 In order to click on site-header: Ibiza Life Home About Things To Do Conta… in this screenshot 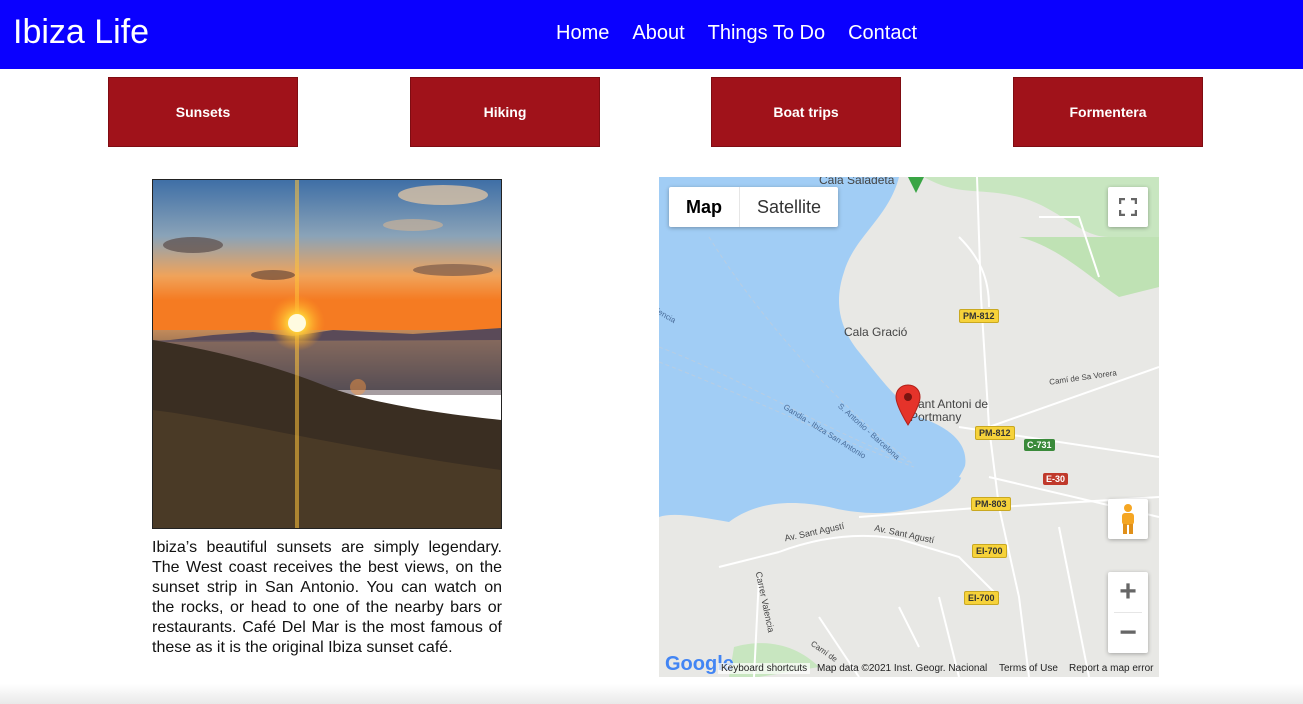, I will do `click(651, 34)`.